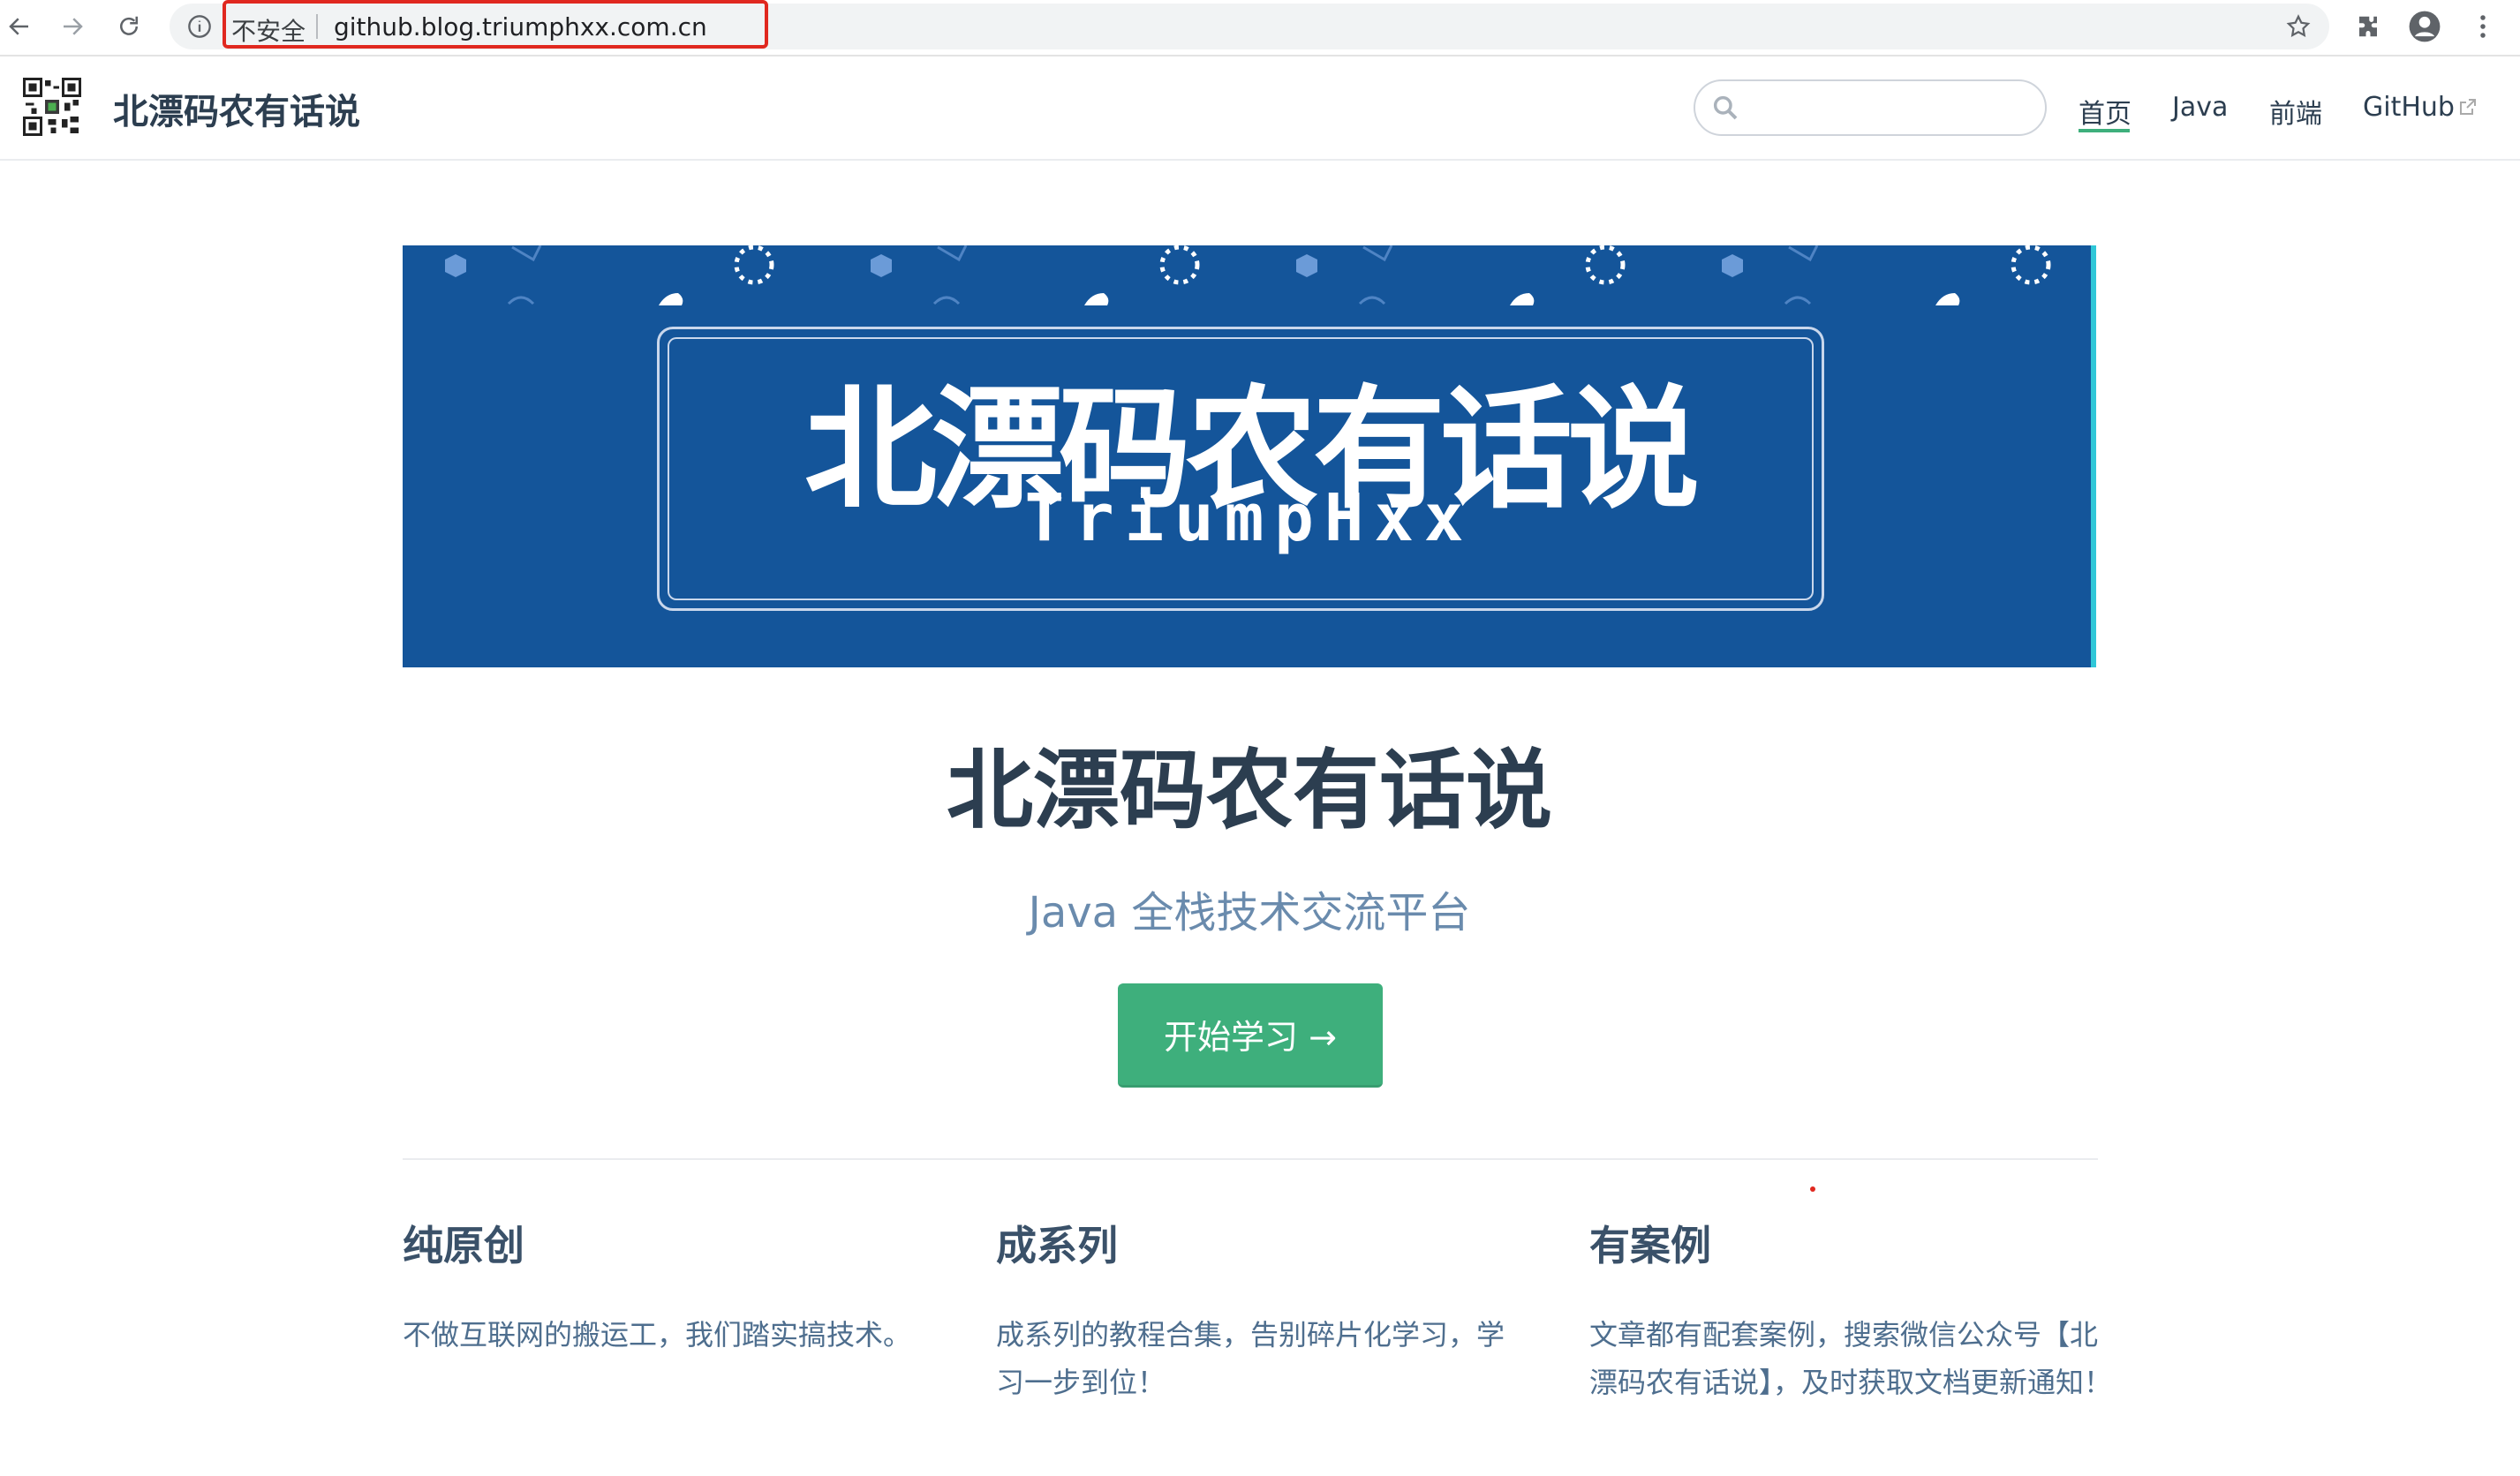 Image resolution: width=2520 pixels, height=1476 pixels. Describe the element at coordinates (19, 26) in the screenshot. I see `back-arrow-icon` at that location.